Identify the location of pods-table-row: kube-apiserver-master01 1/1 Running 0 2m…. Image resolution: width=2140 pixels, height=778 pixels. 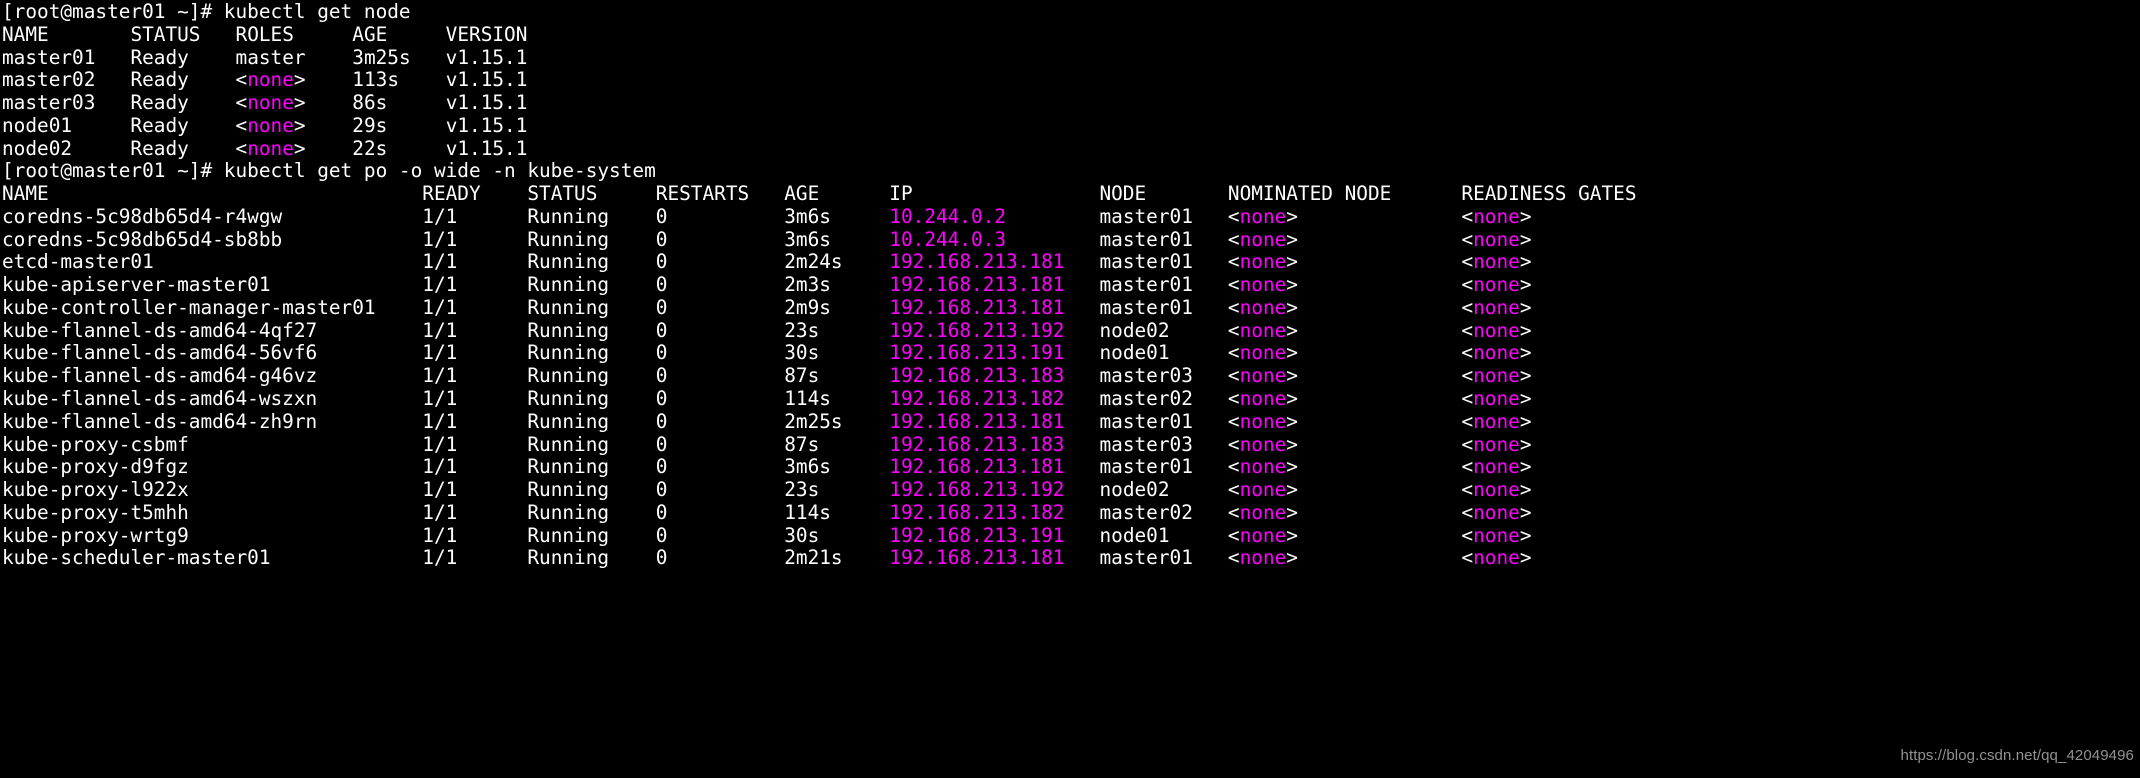
(767, 285).